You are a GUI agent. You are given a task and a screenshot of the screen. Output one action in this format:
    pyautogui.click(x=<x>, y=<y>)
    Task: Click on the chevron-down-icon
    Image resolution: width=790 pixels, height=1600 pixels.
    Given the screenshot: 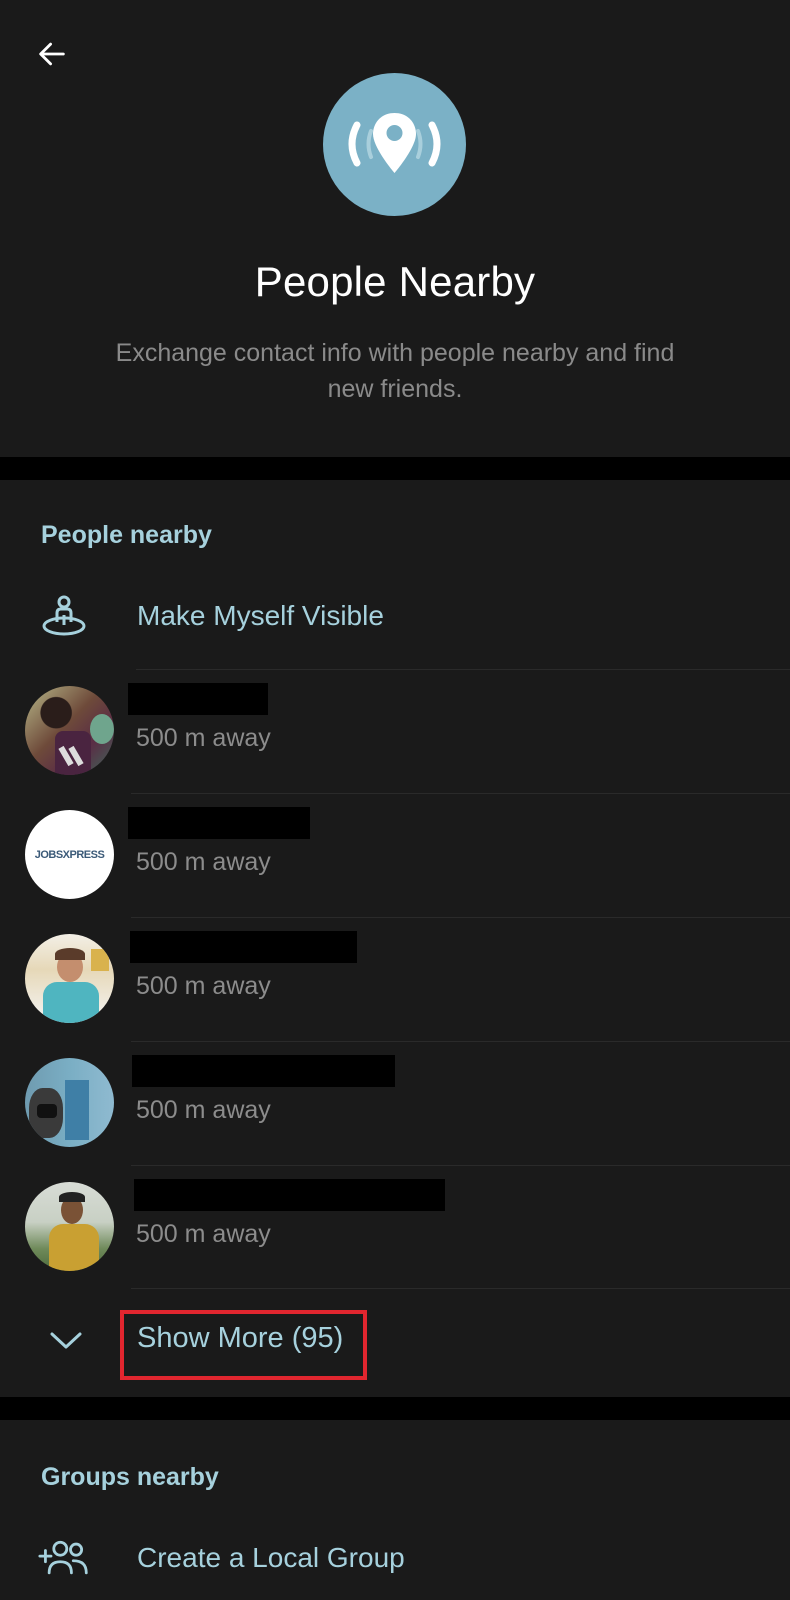 What is the action you would take?
    pyautogui.click(x=66, y=1340)
    